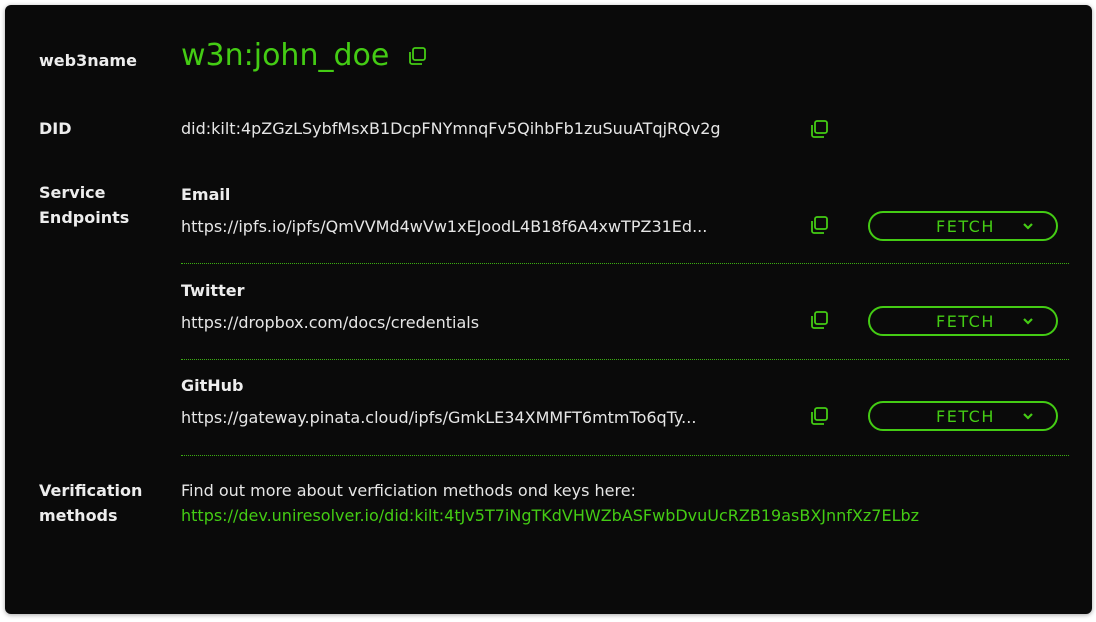 Image resolution: width=1096 pixels, height=622 pixels. I want to click on service-endpoints-label: Service Endpoints, so click(84, 205).